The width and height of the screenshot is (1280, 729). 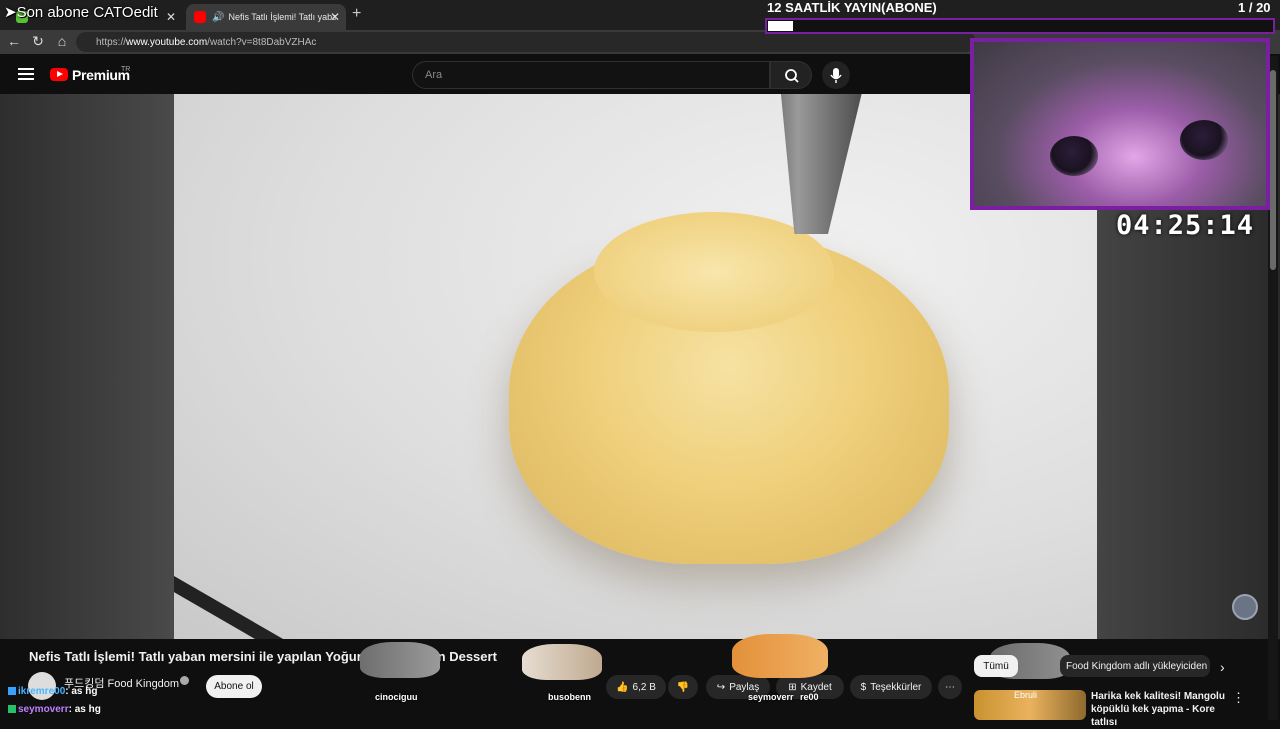 What do you see at coordinates (81, 12) in the screenshot?
I see `stream-title-overlay: ➤Son abone CATOedit` at bounding box center [81, 12].